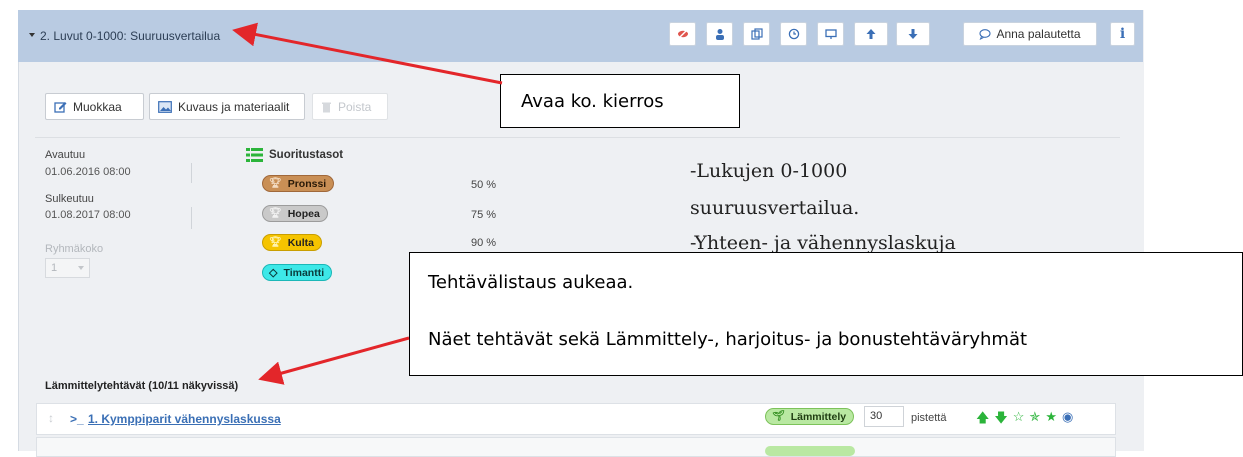 Image resolution: width=1243 pixels, height=457 pixels. I want to click on arrow-to-task-group, so click(334, 360).